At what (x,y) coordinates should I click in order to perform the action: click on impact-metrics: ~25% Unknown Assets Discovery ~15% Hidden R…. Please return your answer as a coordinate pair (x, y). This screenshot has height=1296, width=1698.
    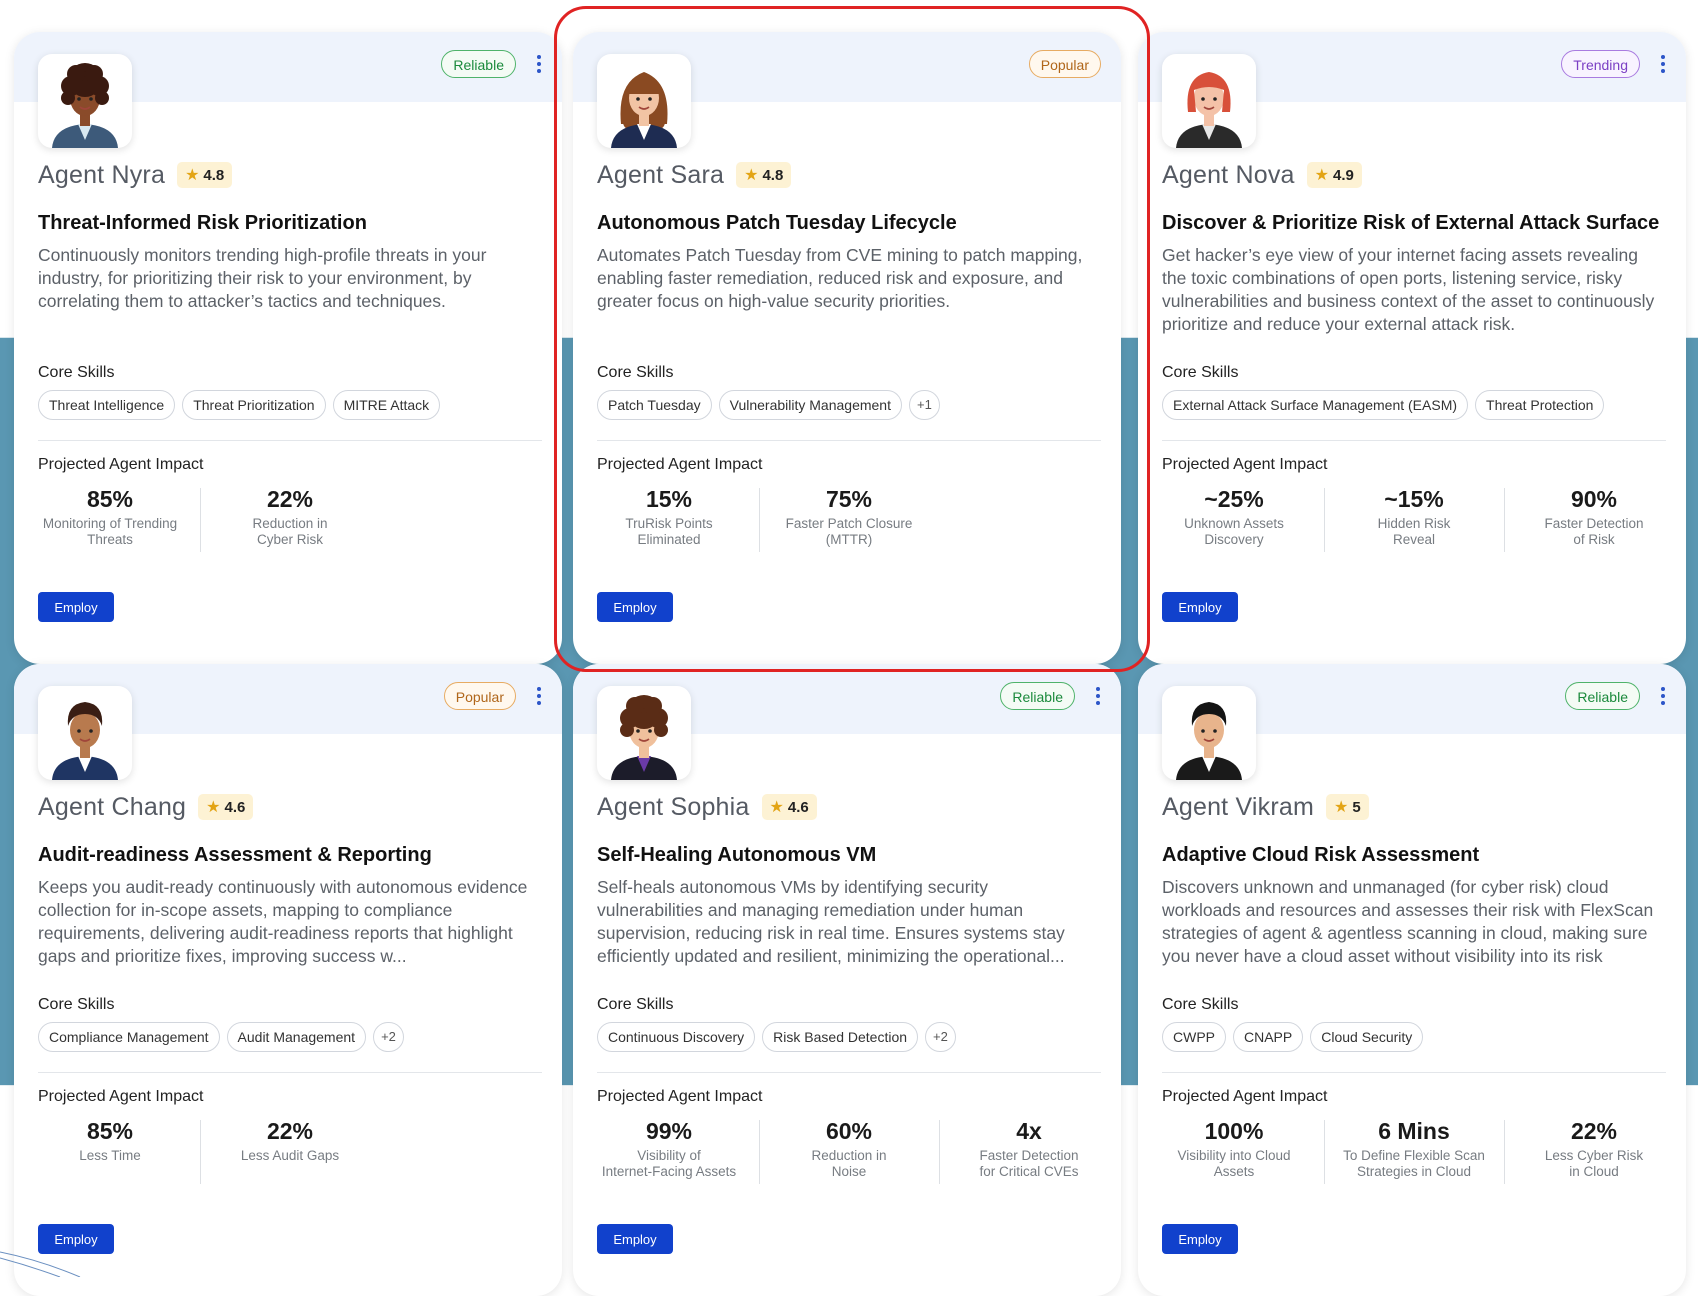
    Looking at the image, I should click on (1414, 518).